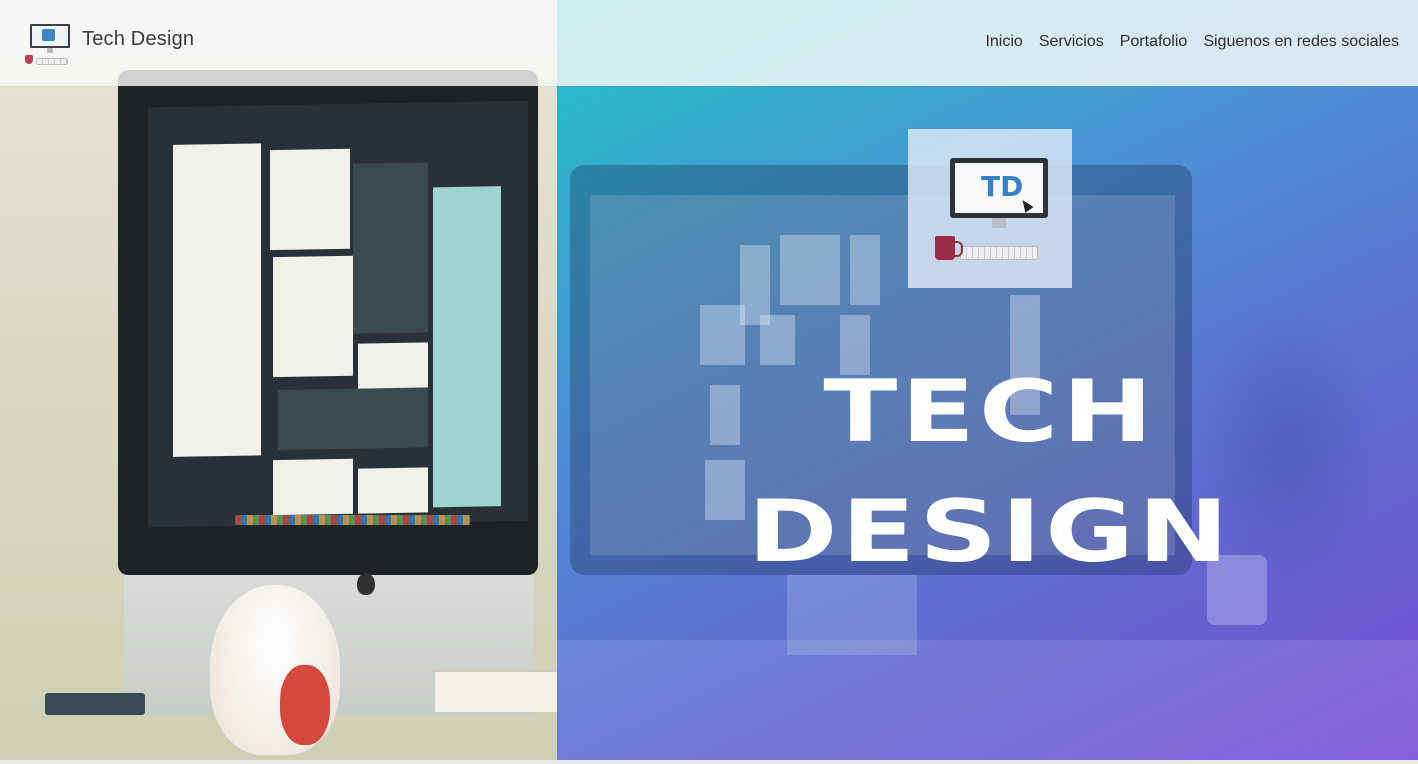 The image size is (1418, 764). Describe the element at coordinates (990, 532) in the screenshot. I see `hero-title-line2: DESIGN` at that location.